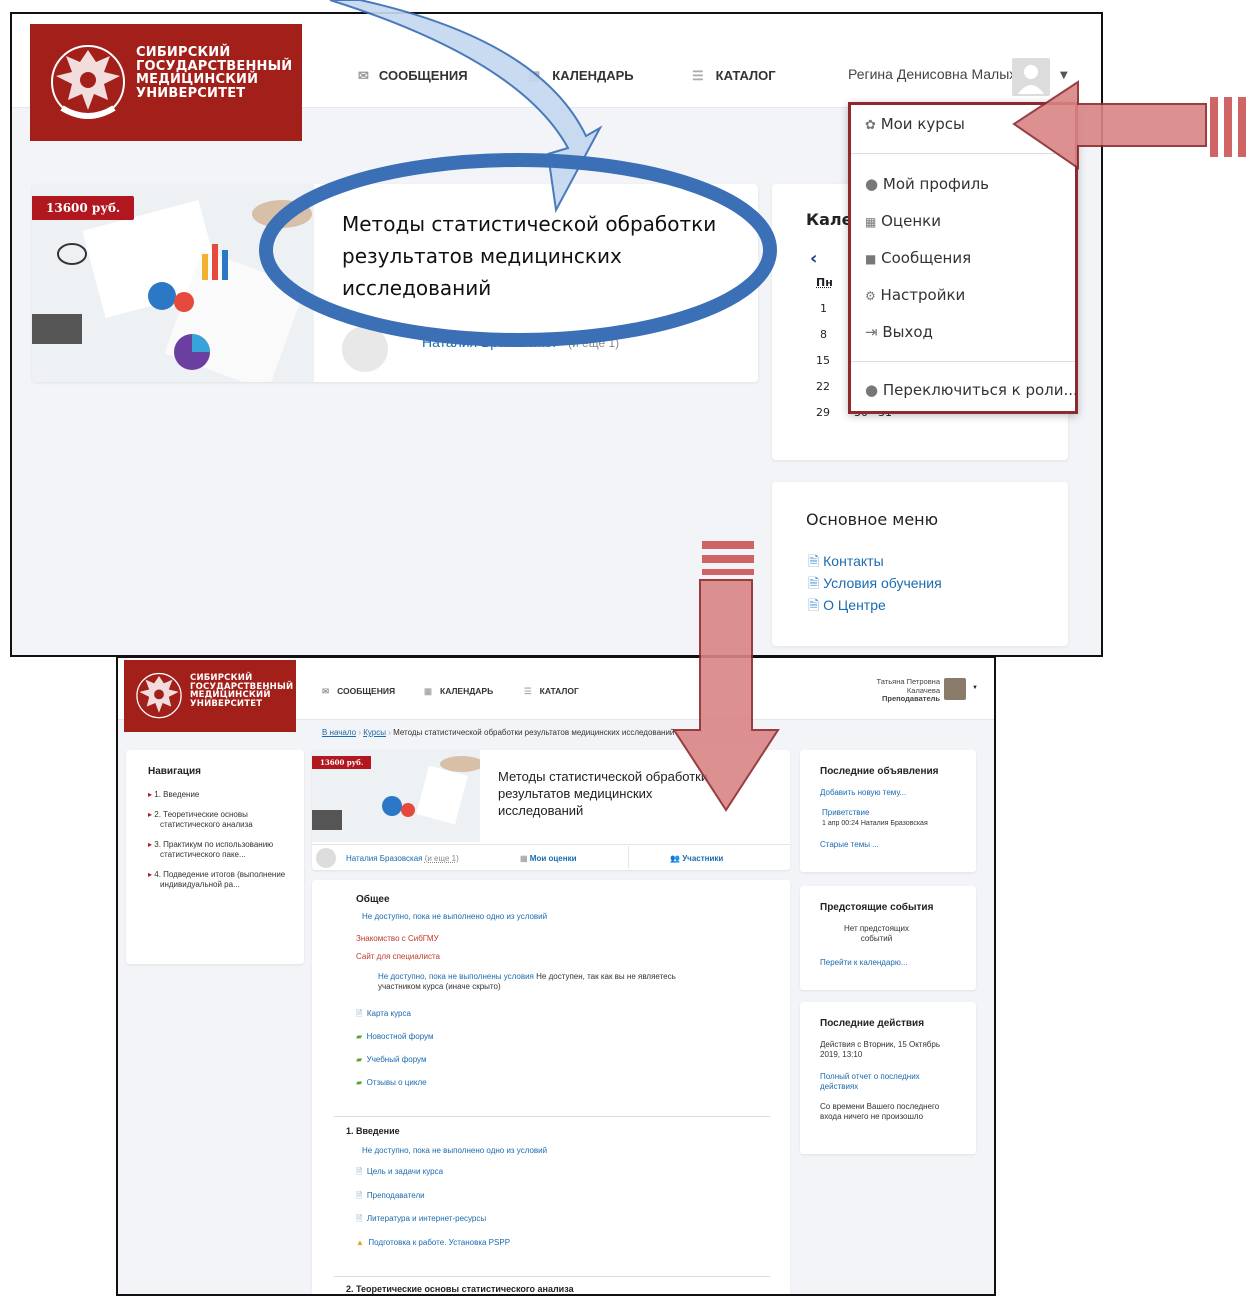  What do you see at coordinates (374, 732) in the screenshot?
I see `breadcrumb-courses: Курсы` at bounding box center [374, 732].